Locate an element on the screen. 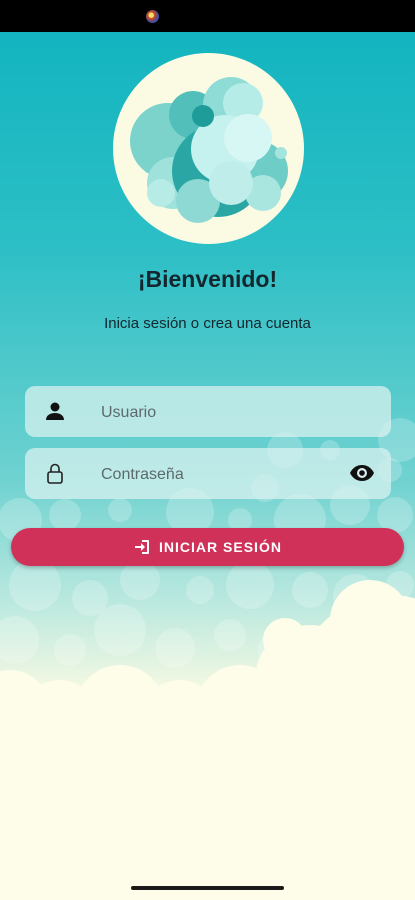 The width and height of the screenshot is (415, 900). eye-icon is located at coordinates (362, 473).